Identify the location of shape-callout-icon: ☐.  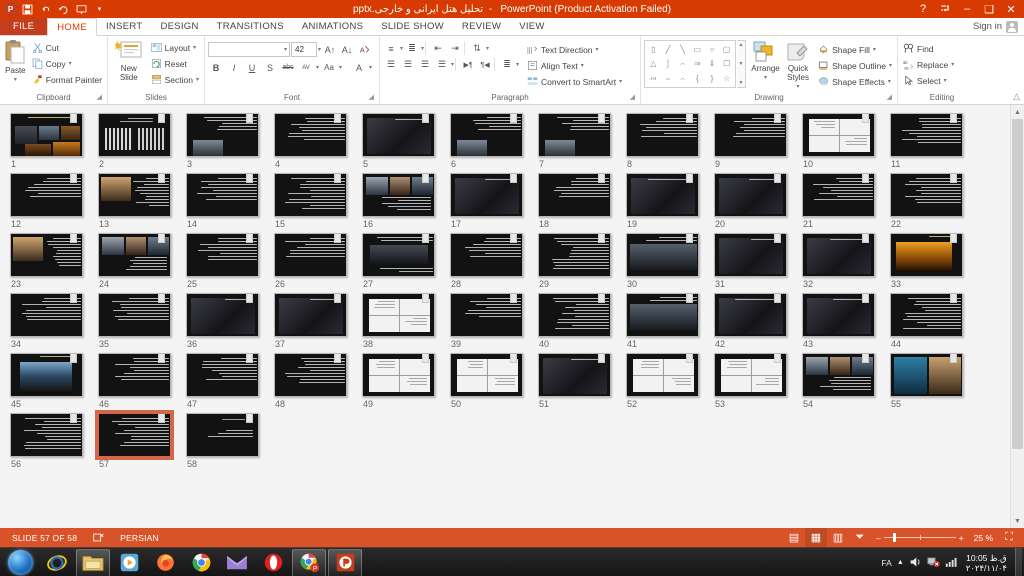
(726, 64).